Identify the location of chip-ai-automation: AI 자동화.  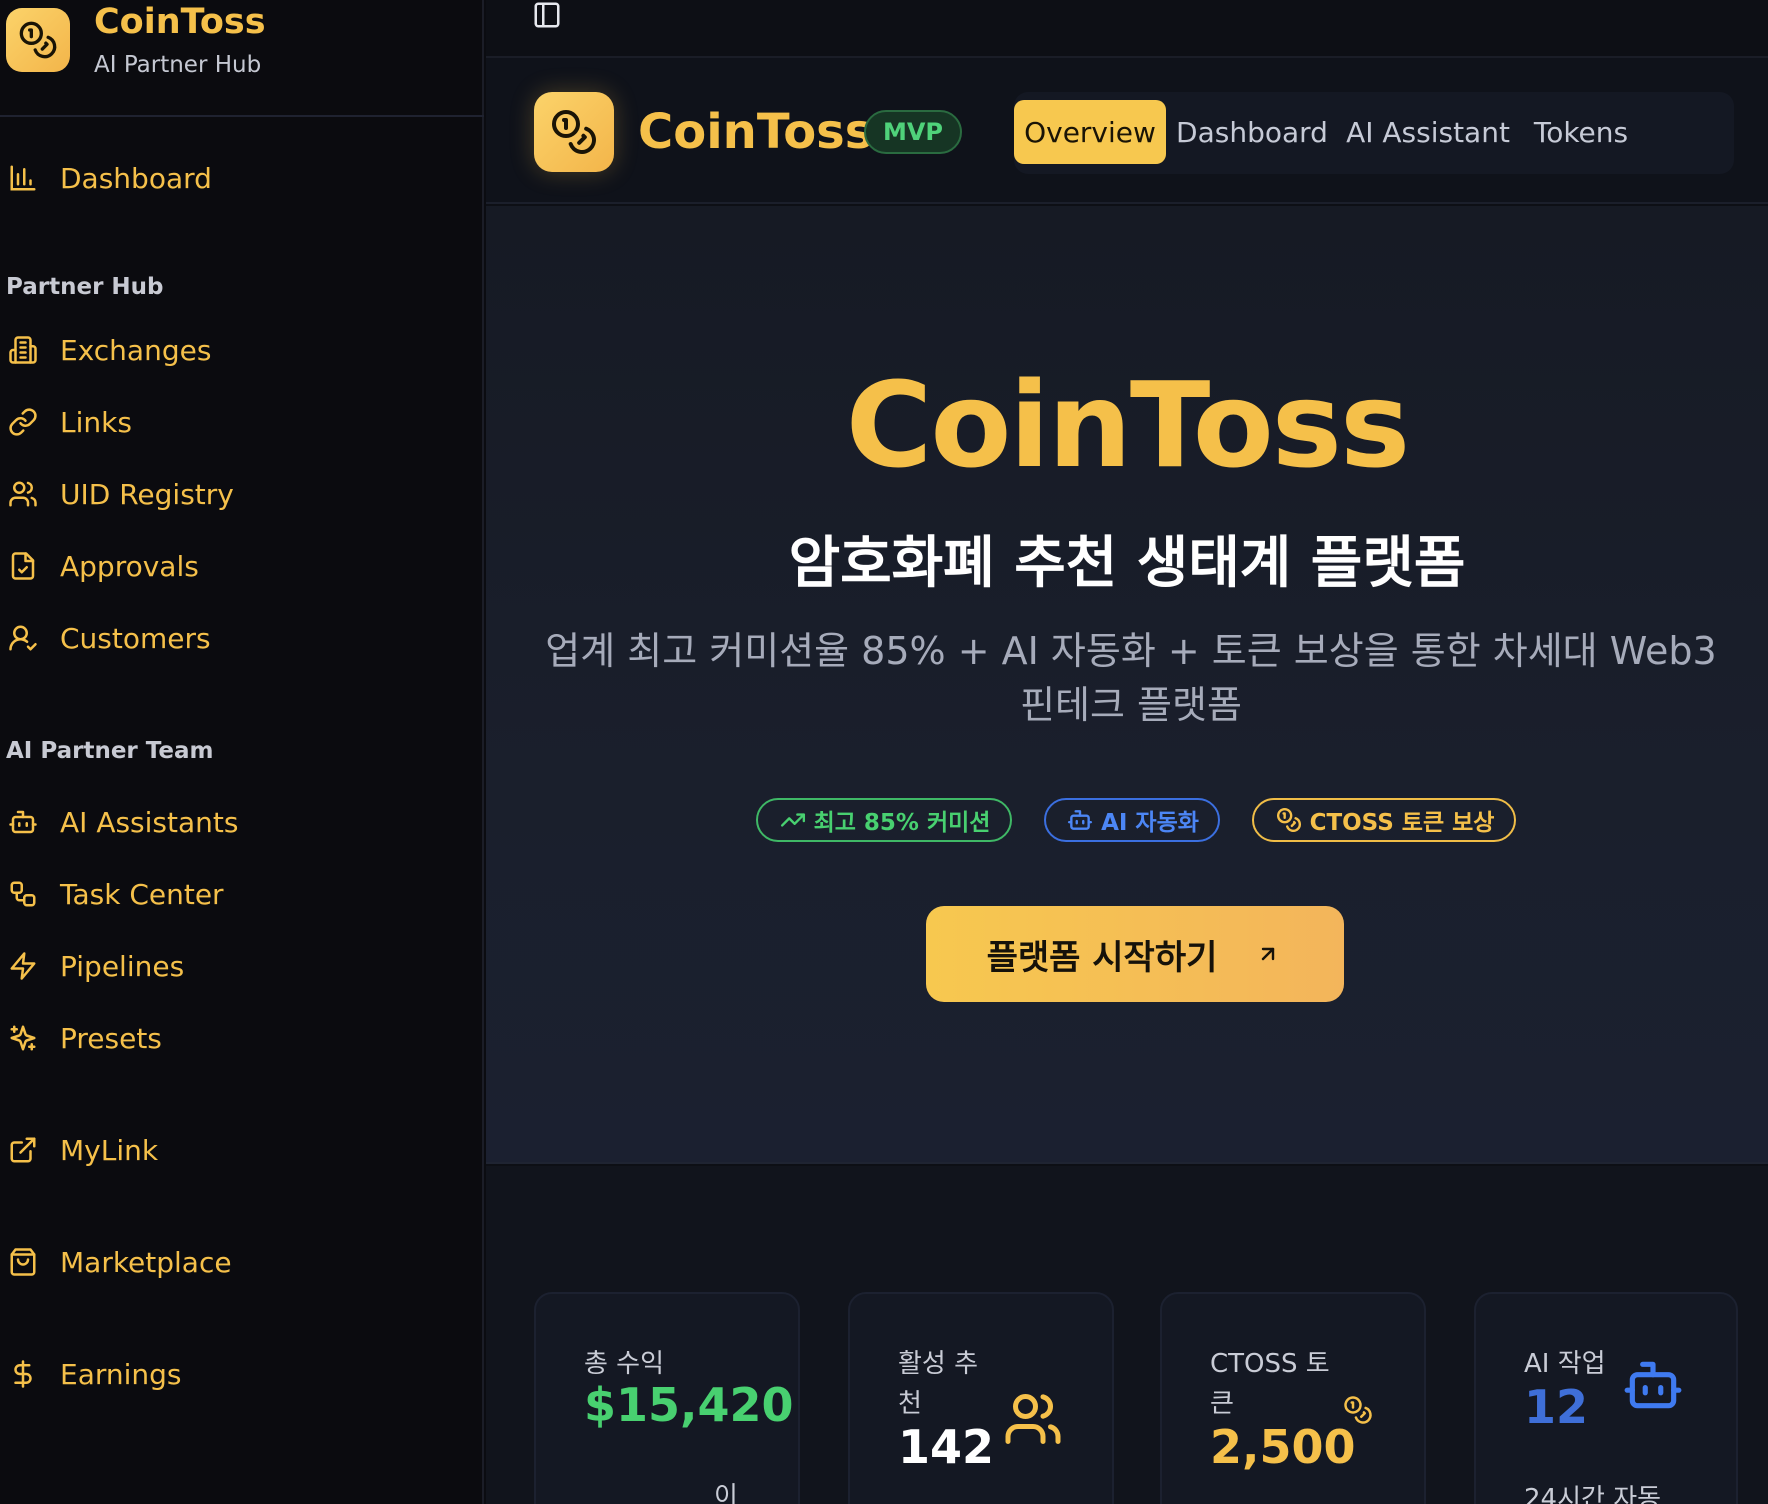
(1132, 820).